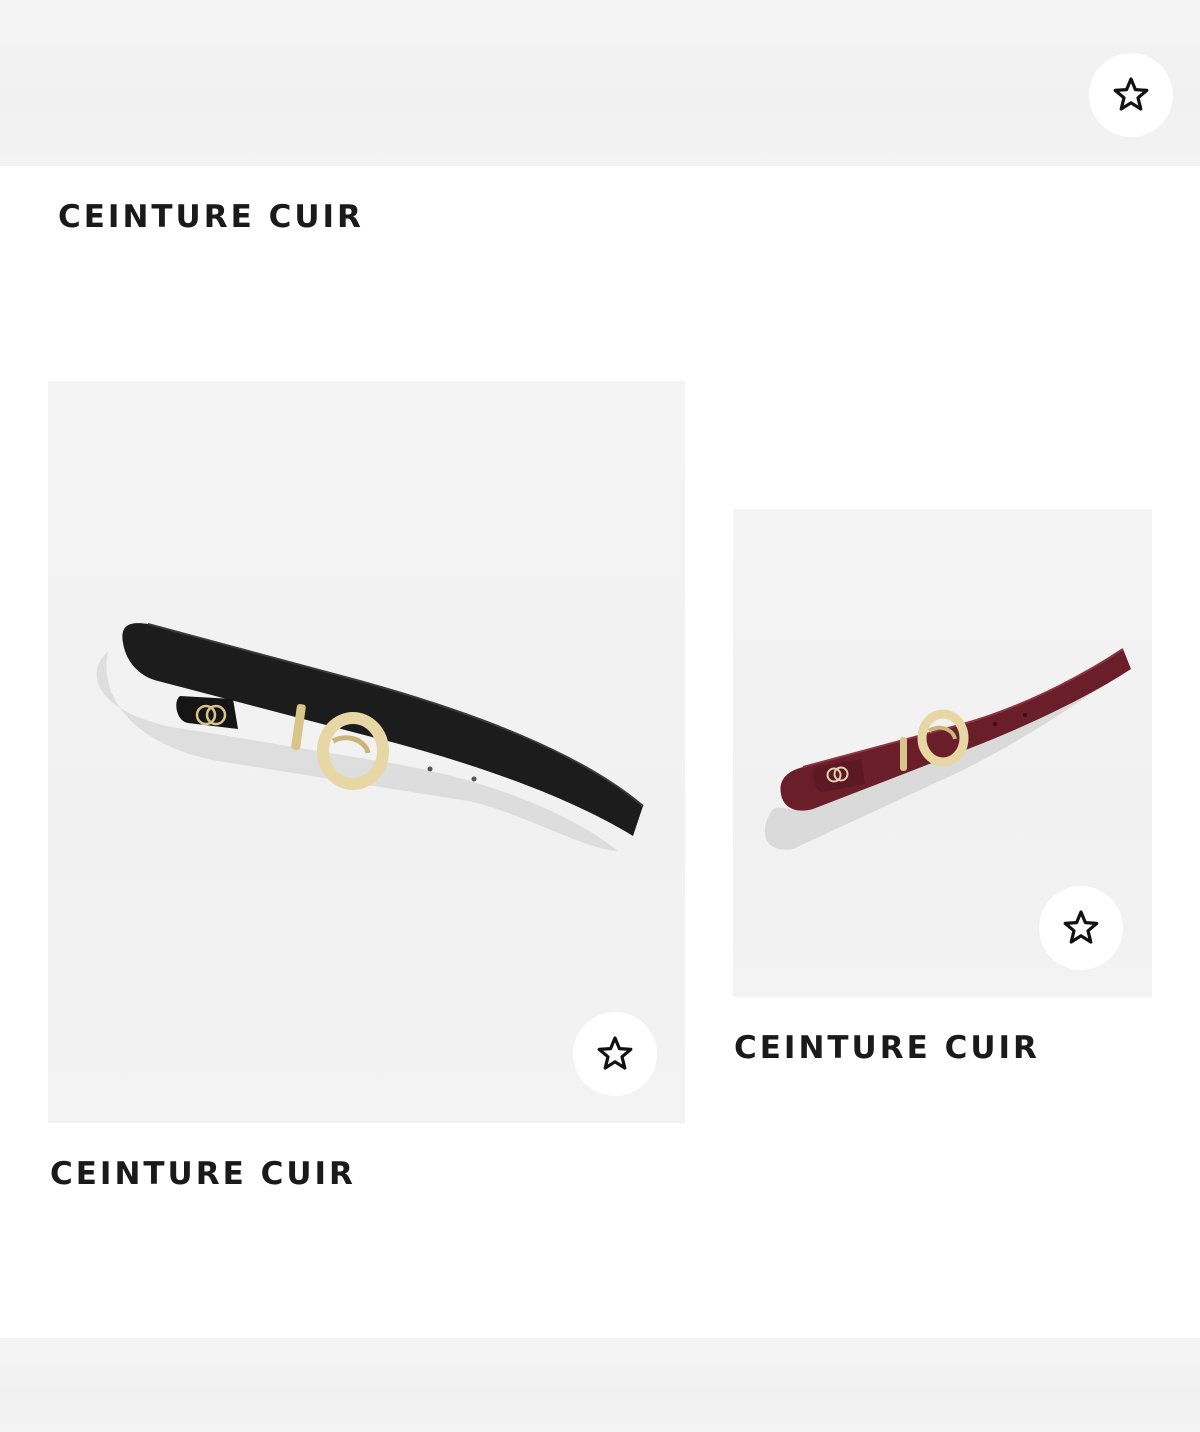 This screenshot has width=1200, height=1432. I want to click on product-name-1: CEINTURE CUIR, so click(211, 217).